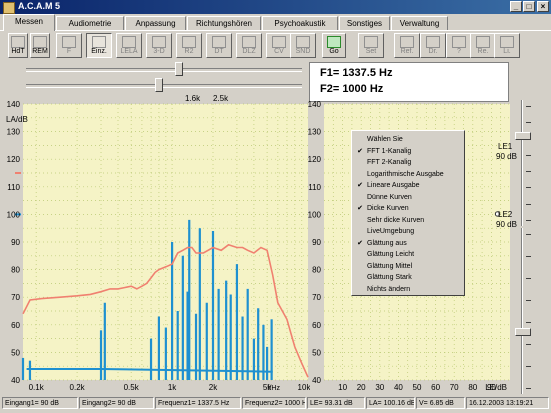  Describe the element at coordinates (159, 45) in the screenshot. I see `toolbar-button-3d: 3-D` at that location.